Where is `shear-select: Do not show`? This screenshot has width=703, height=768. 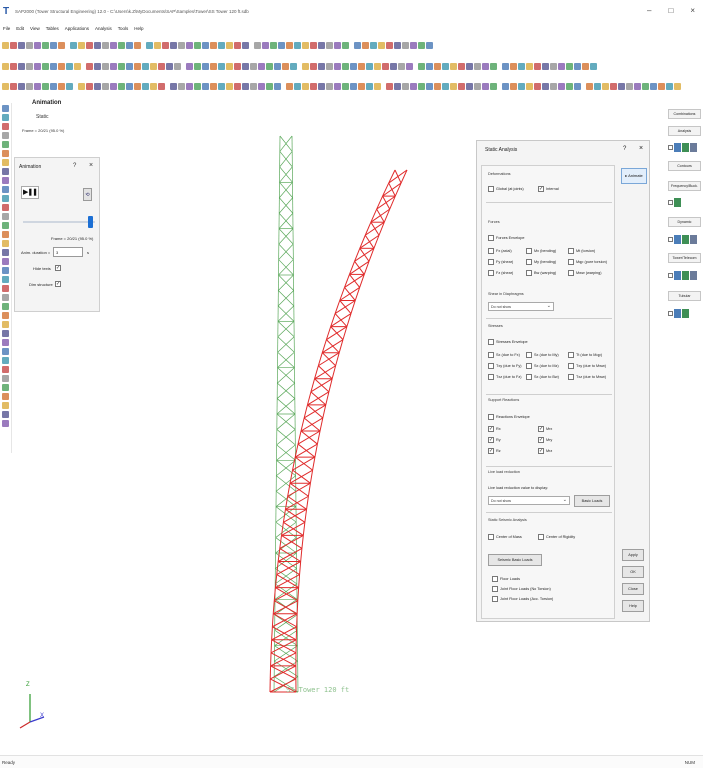 shear-select: Do not show is located at coordinates (521, 306).